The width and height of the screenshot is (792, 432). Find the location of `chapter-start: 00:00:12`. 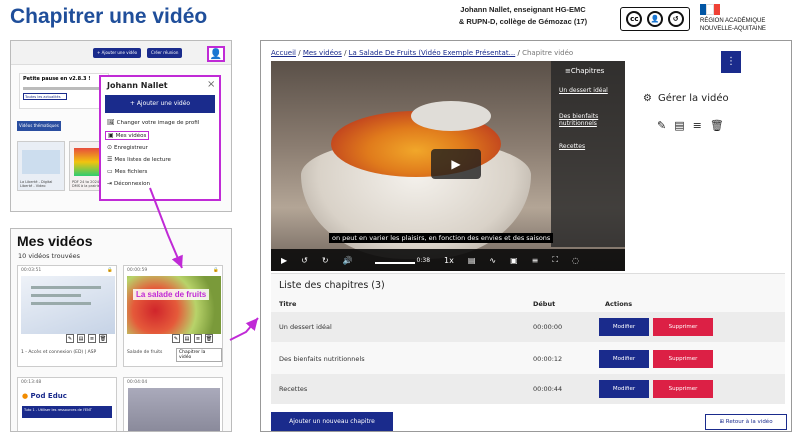

chapter-start: 00:00:12 is located at coordinates (548, 359).